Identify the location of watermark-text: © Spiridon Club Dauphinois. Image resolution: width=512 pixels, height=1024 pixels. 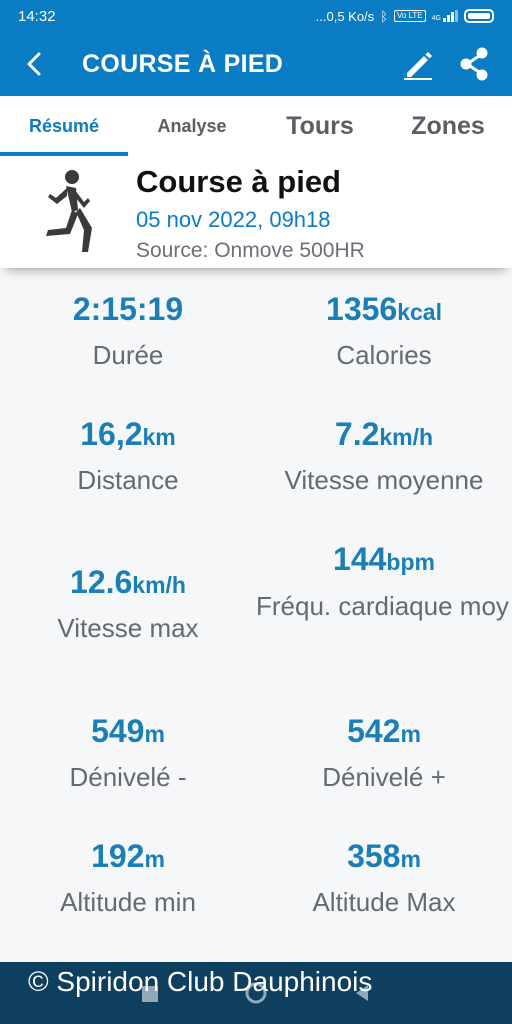
(200, 981).